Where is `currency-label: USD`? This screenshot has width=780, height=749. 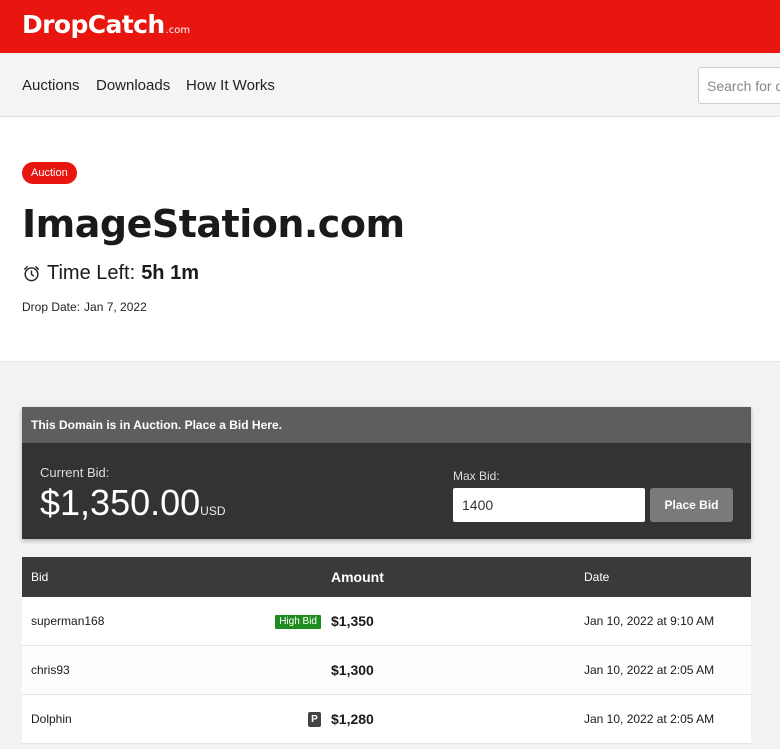 currency-label: USD is located at coordinates (213, 511).